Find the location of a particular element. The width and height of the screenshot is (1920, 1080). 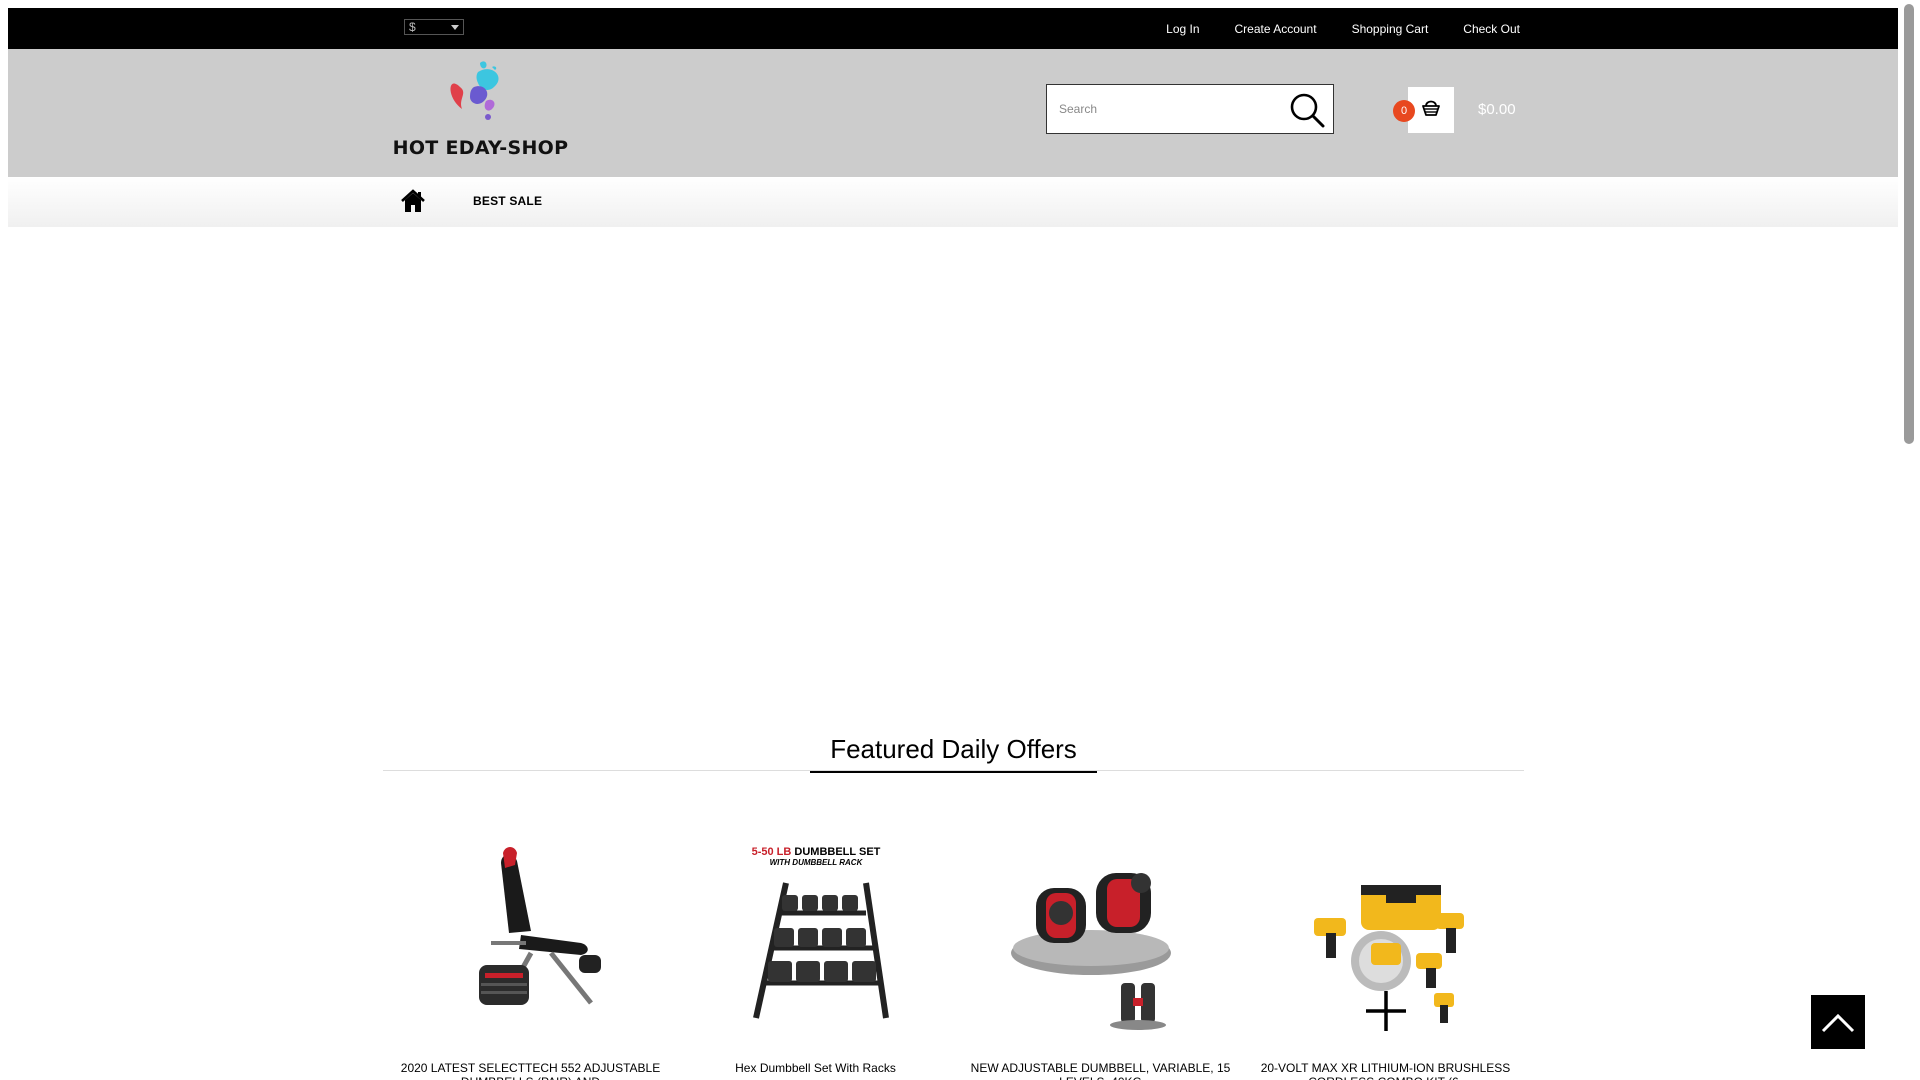

back-to-top-button is located at coordinates (1838, 1022).